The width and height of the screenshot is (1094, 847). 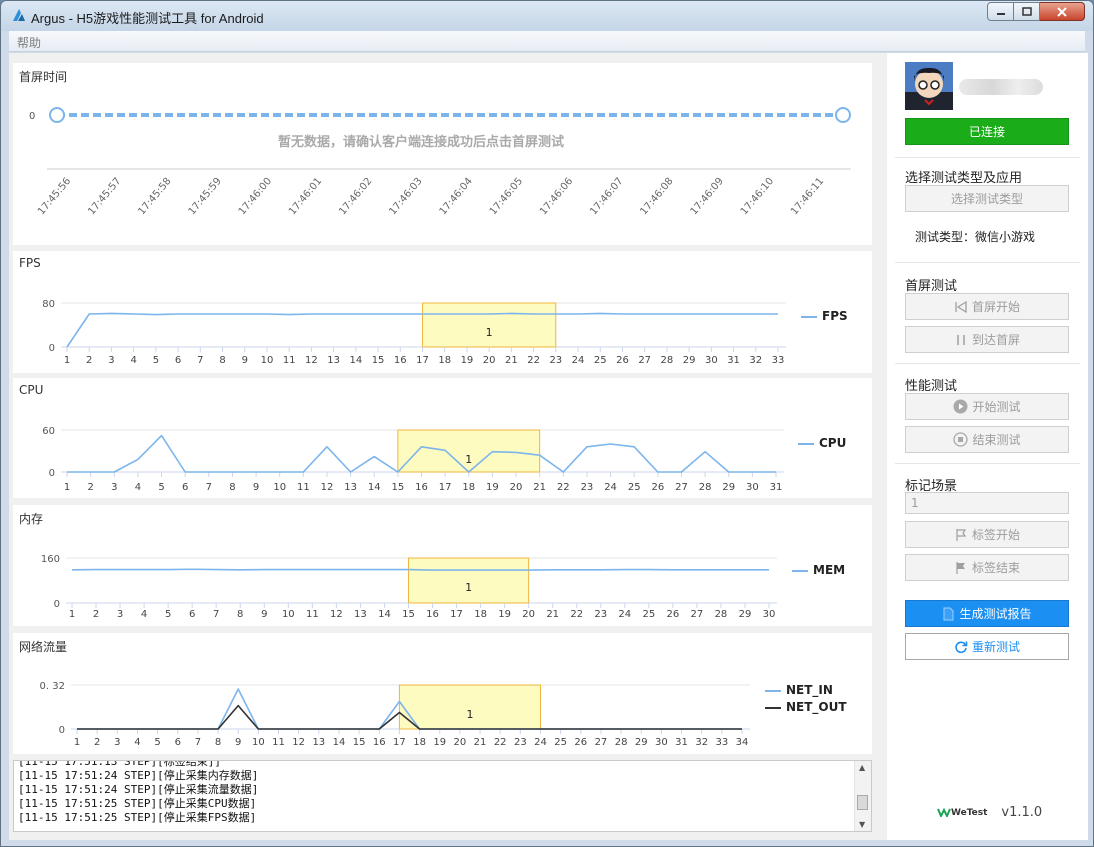 I want to click on select-test-type-button: 选择测试类型, so click(x=987, y=198).